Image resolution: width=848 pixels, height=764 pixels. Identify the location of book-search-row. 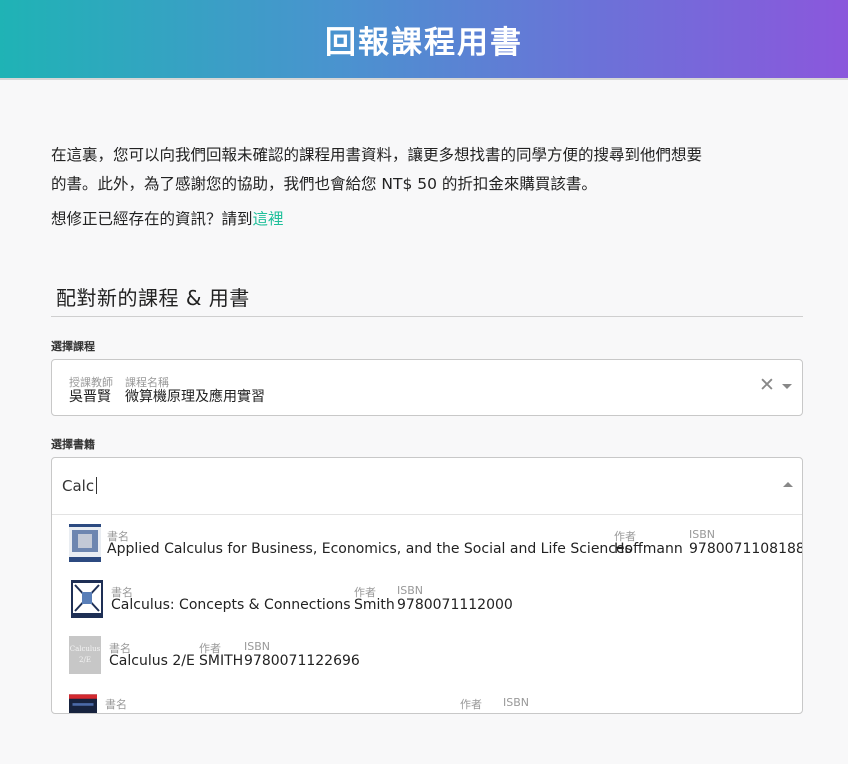
(427, 486).